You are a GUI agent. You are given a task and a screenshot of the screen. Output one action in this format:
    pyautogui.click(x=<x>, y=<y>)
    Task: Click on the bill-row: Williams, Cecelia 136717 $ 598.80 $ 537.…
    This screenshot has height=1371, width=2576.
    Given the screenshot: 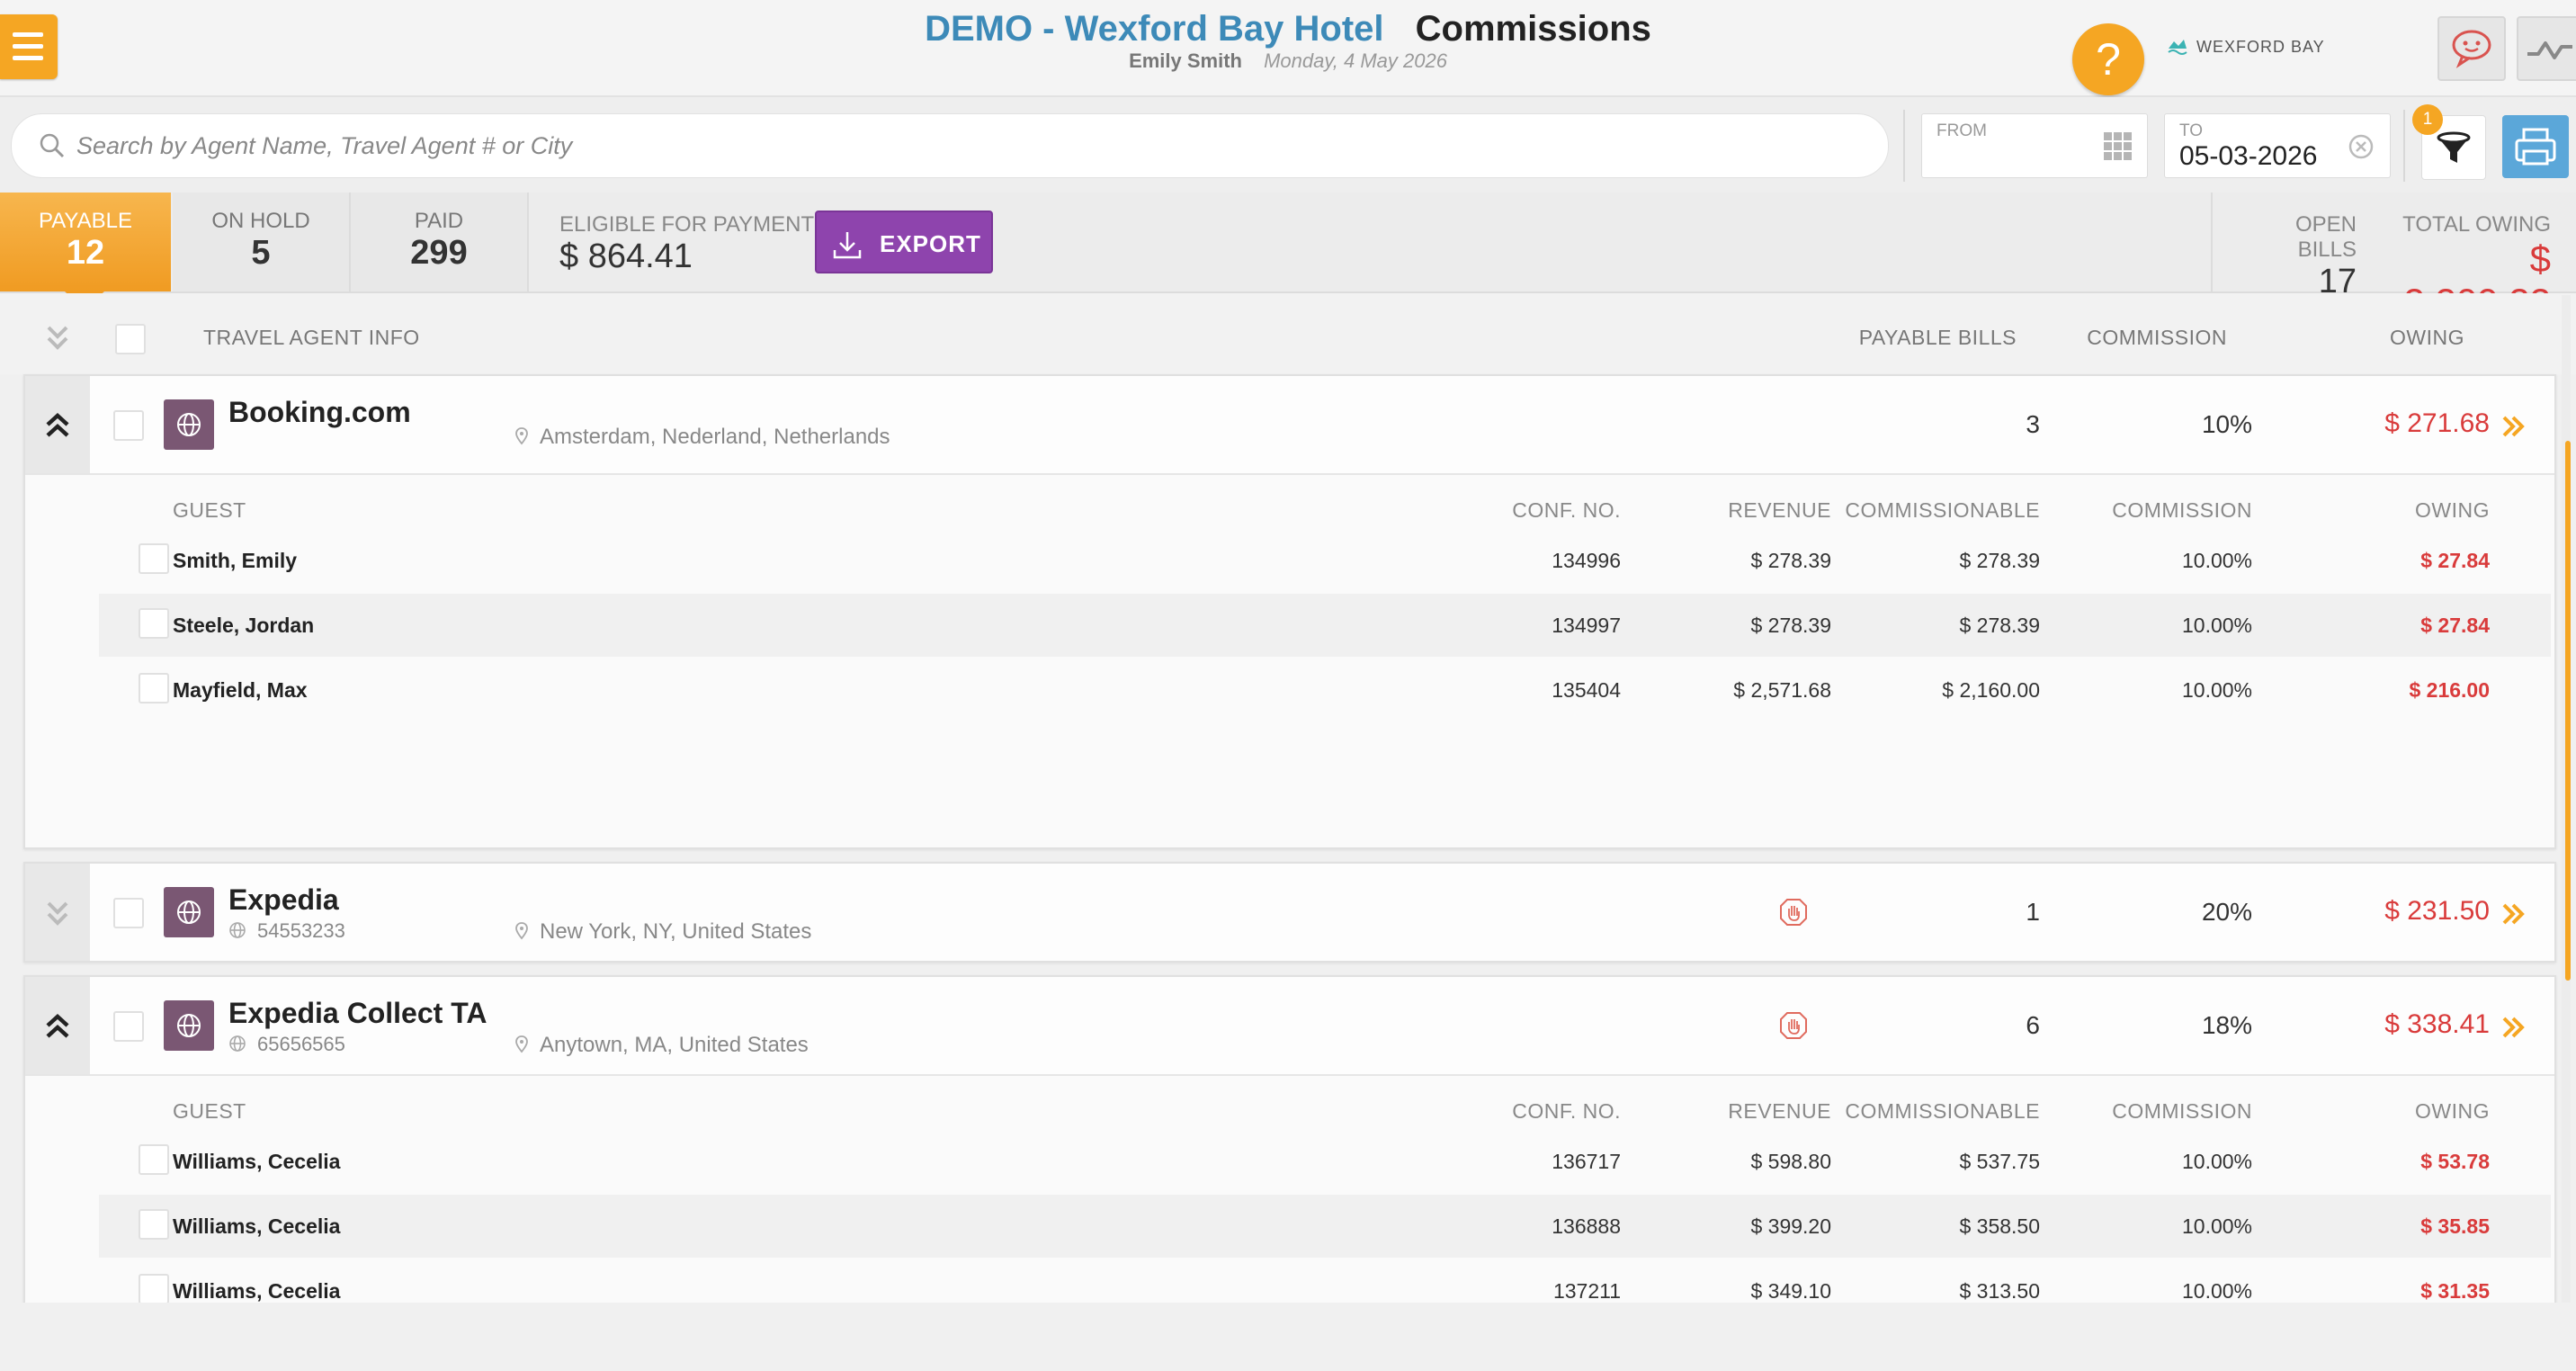 What is the action you would take?
    pyautogui.click(x=1325, y=1162)
    